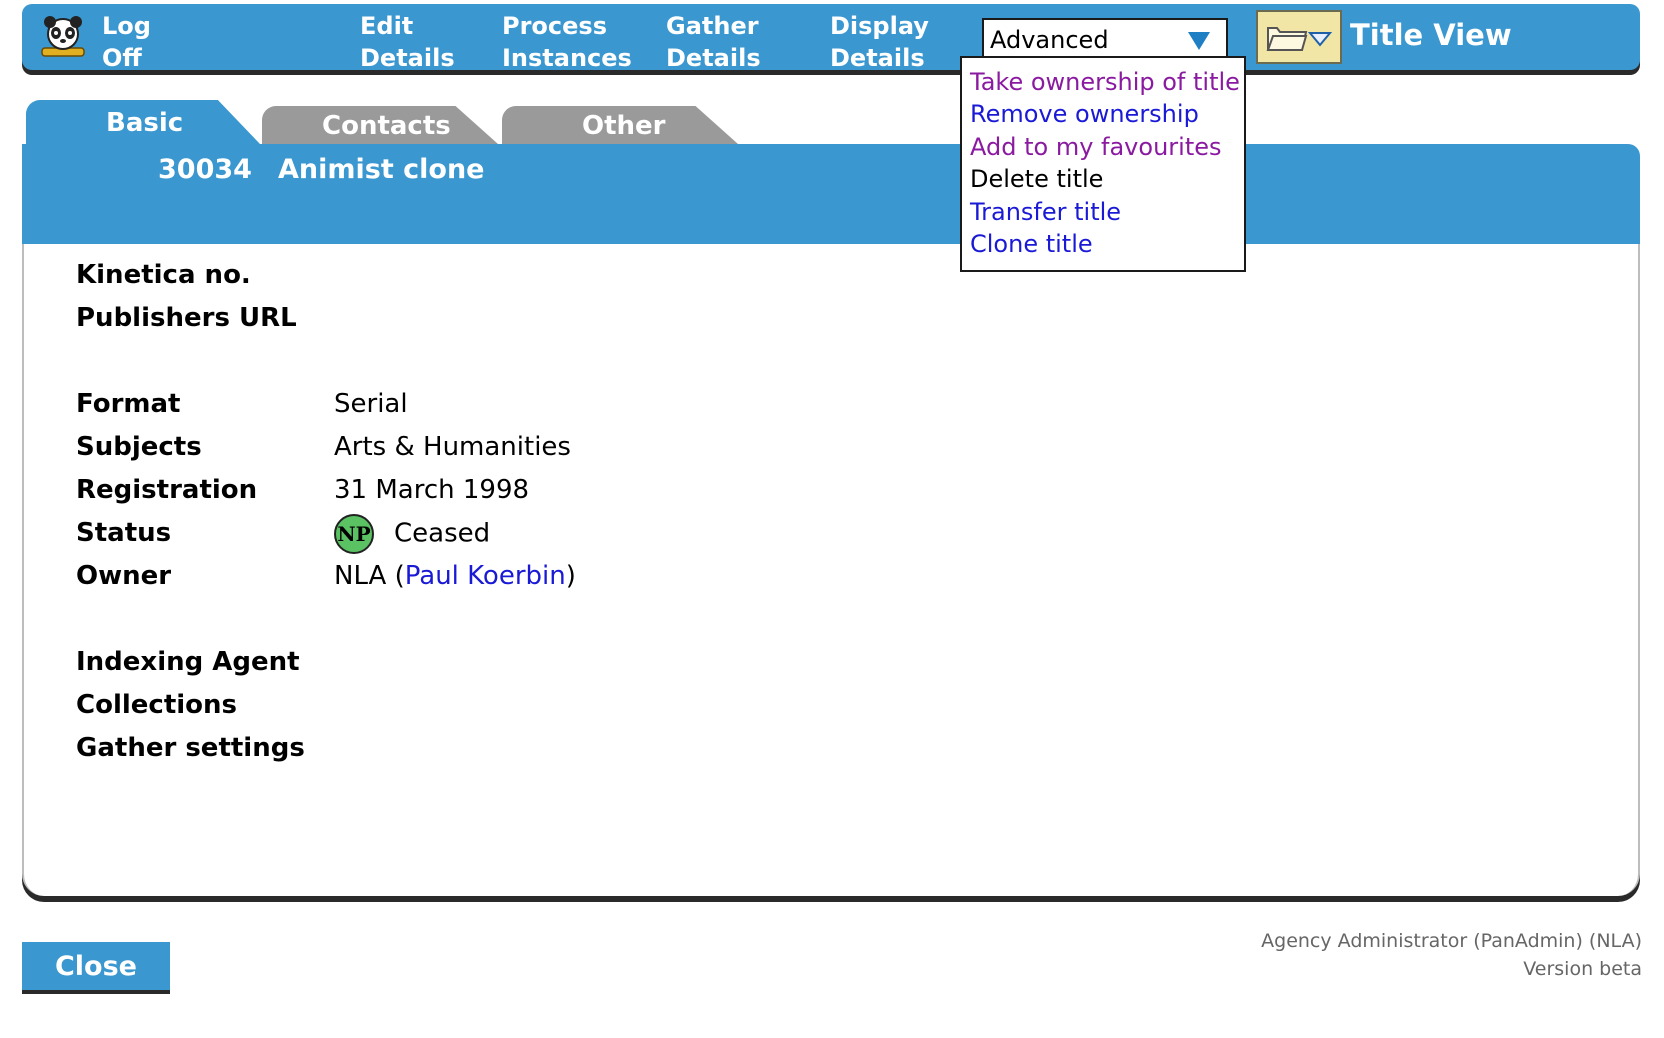  Describe the element at coordinates (126, 42) in the screenshot. I see `log-off-link: Log Off` at that location.